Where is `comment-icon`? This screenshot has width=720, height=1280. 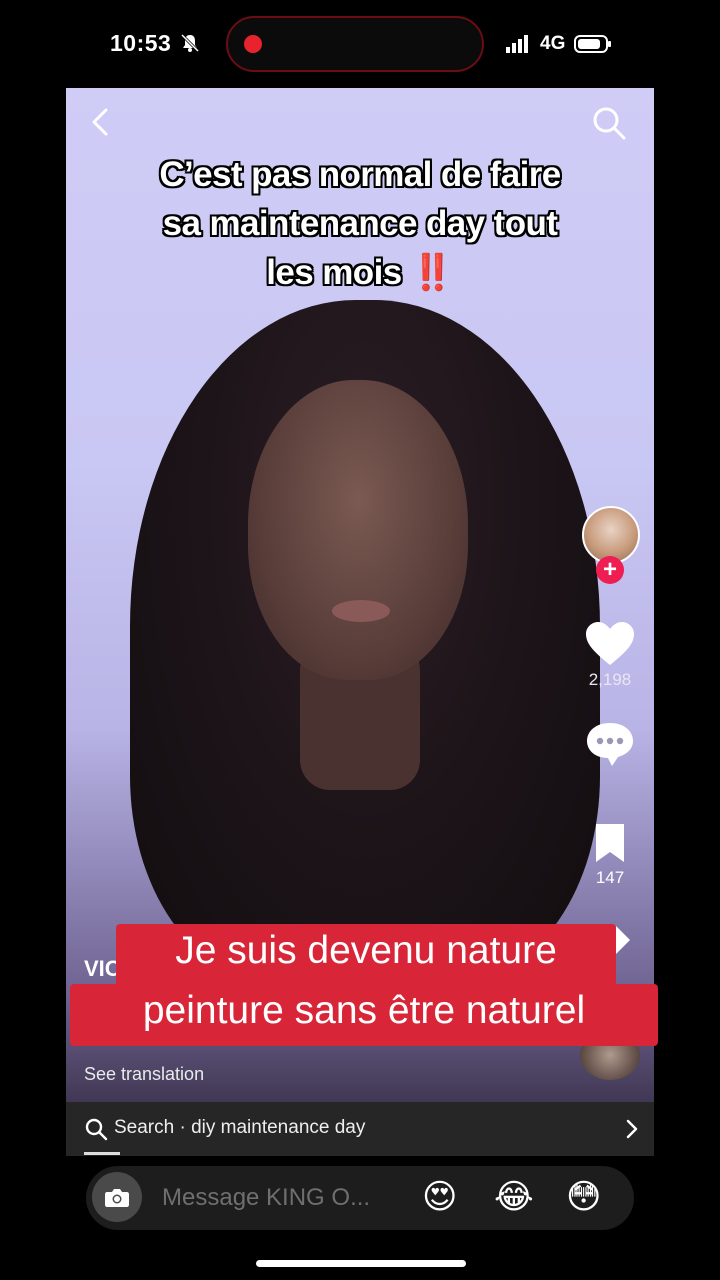
comment-icon is located at coordinates (610, 744).